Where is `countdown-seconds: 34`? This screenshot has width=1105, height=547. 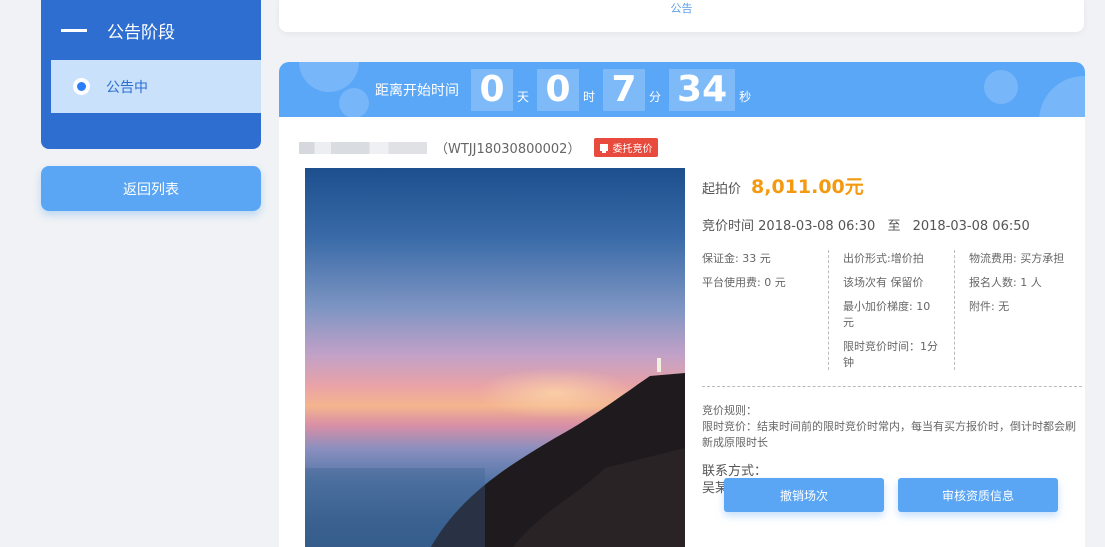 countdown-seconds: 34 is located at coordinates (702, 89).